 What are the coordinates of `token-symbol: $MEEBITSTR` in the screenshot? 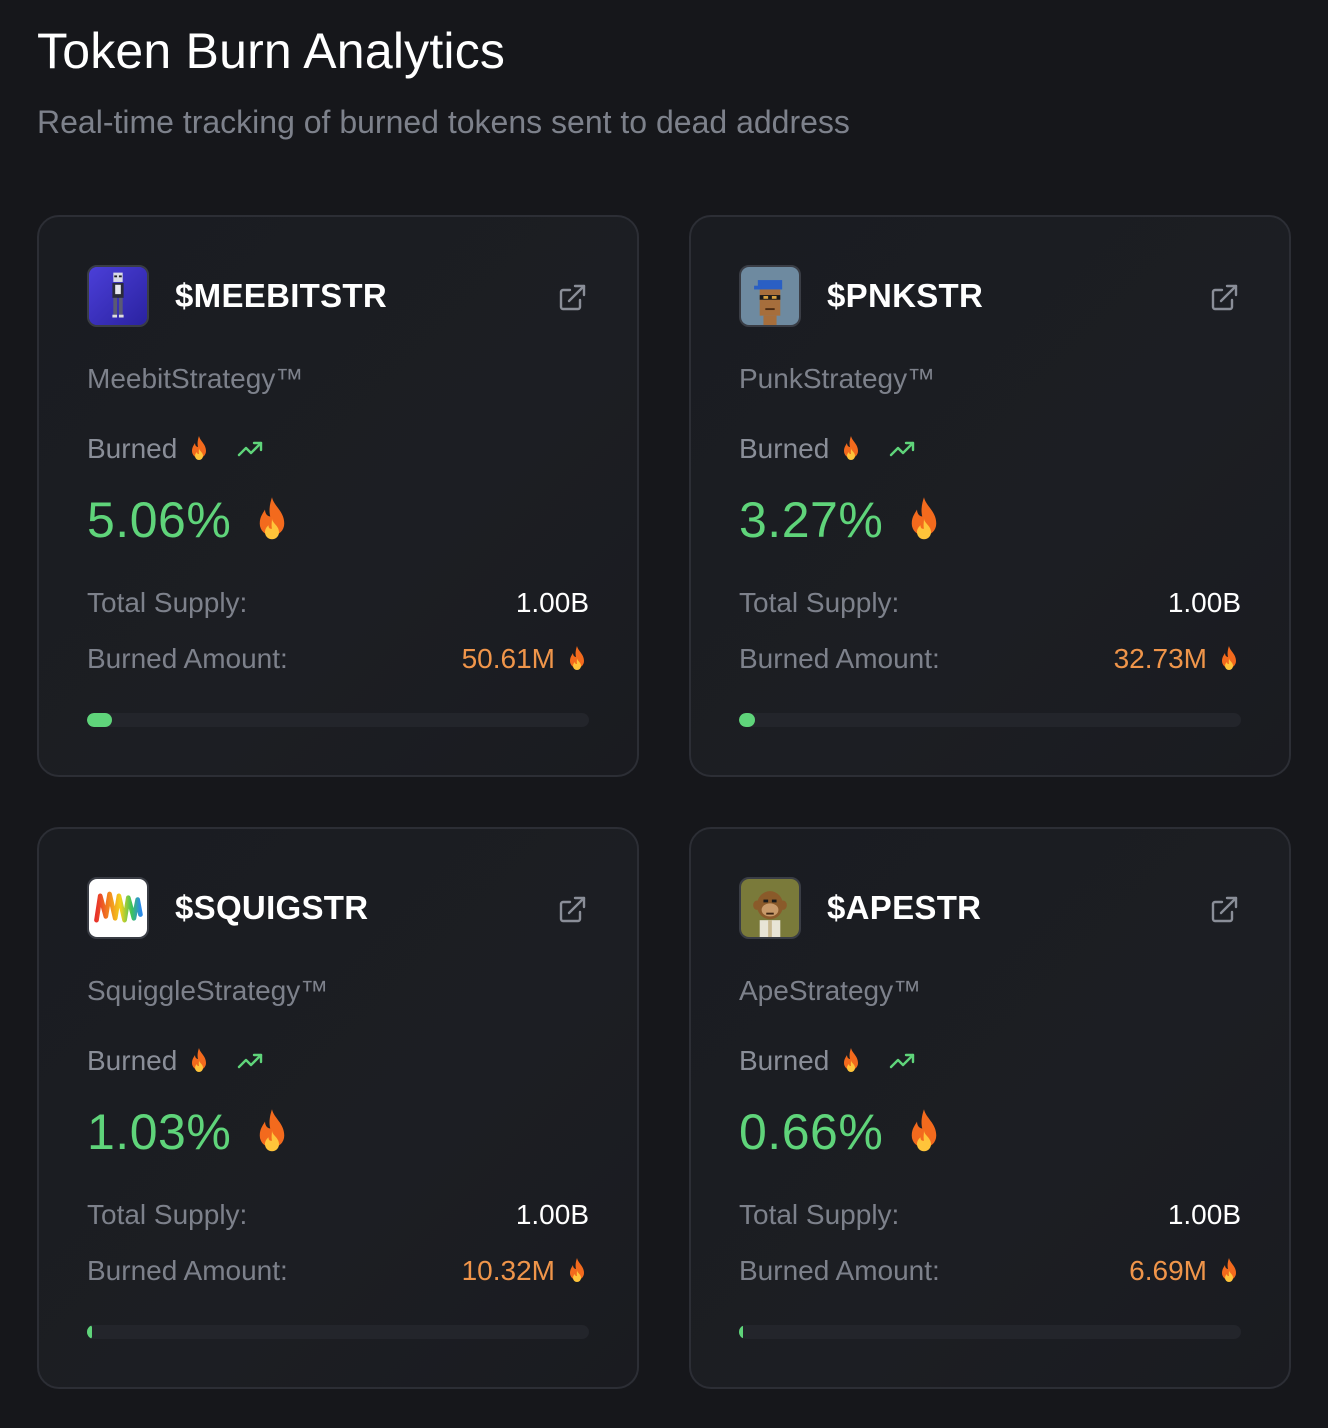 It's located at (281, 295).